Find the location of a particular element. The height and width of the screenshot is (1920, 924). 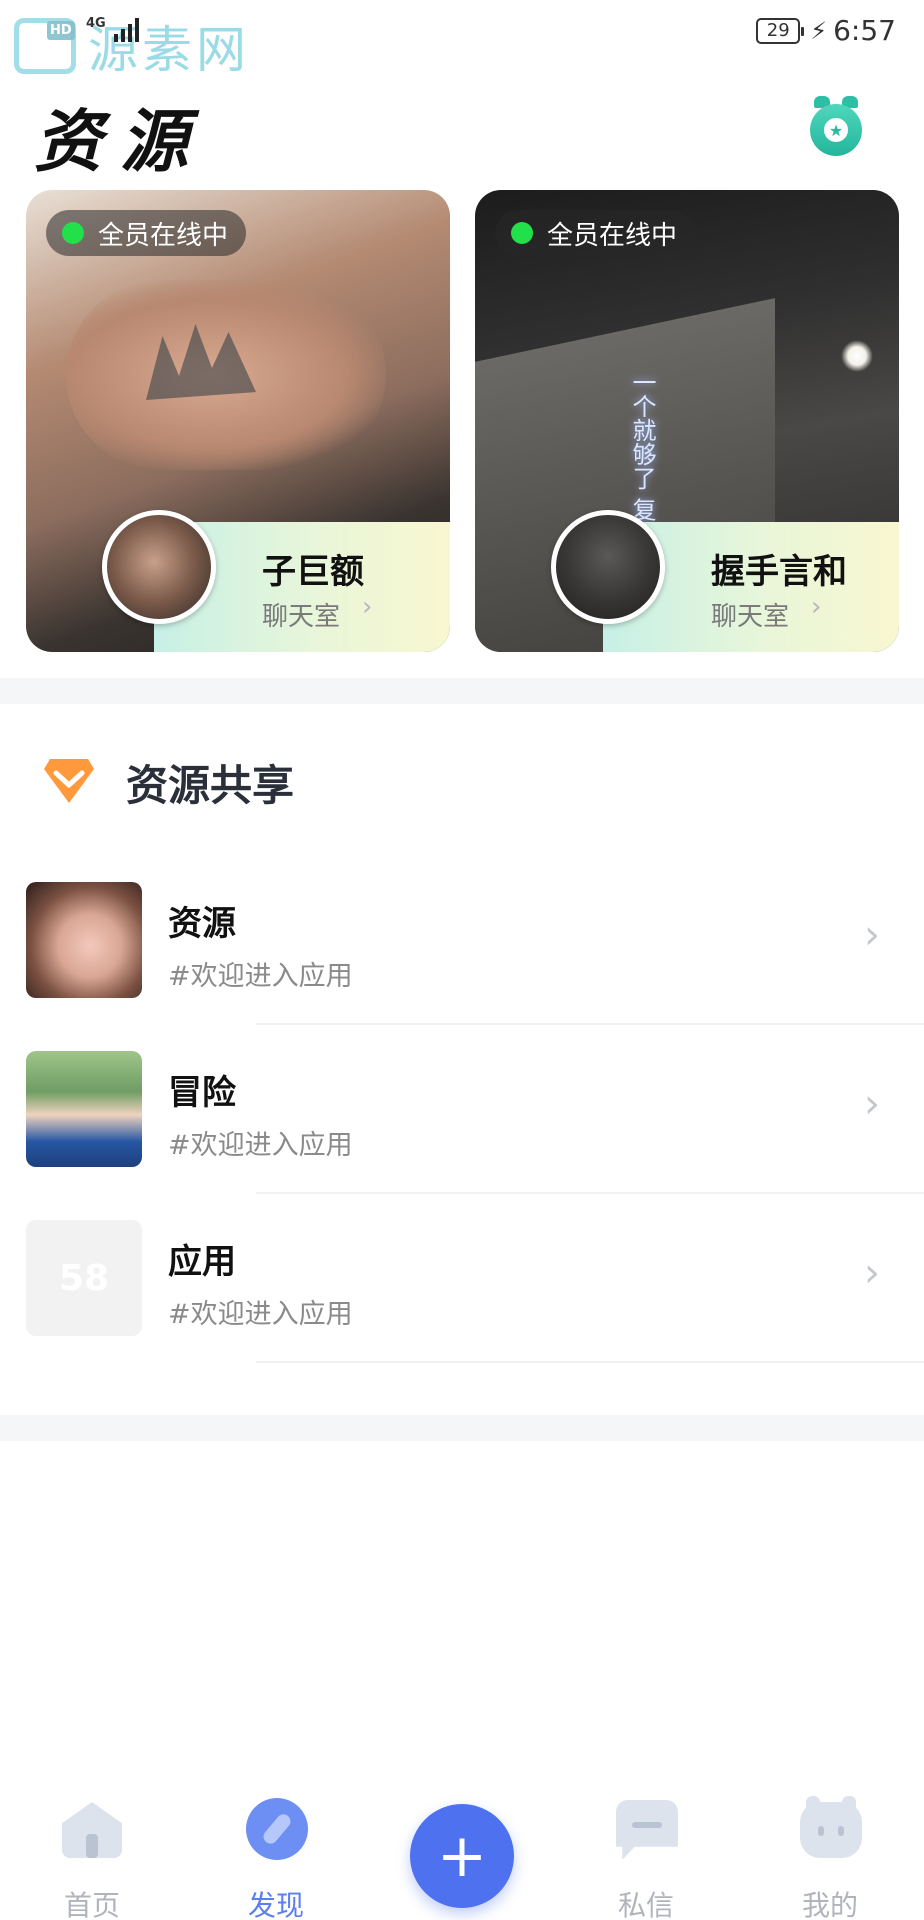

nav-label: 私信 is located at coordinates (645, 1904).